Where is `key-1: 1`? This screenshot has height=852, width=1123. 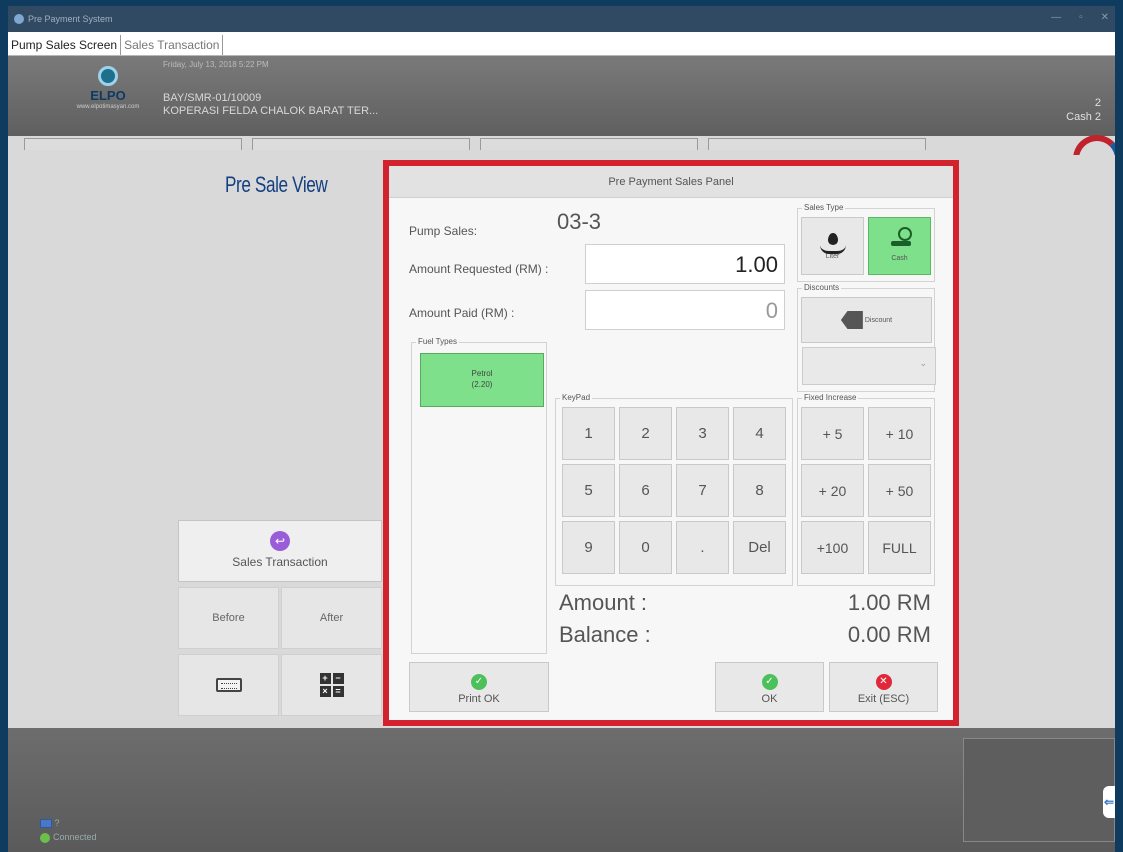
key-1: 1 is located at coordinates (588, 433).